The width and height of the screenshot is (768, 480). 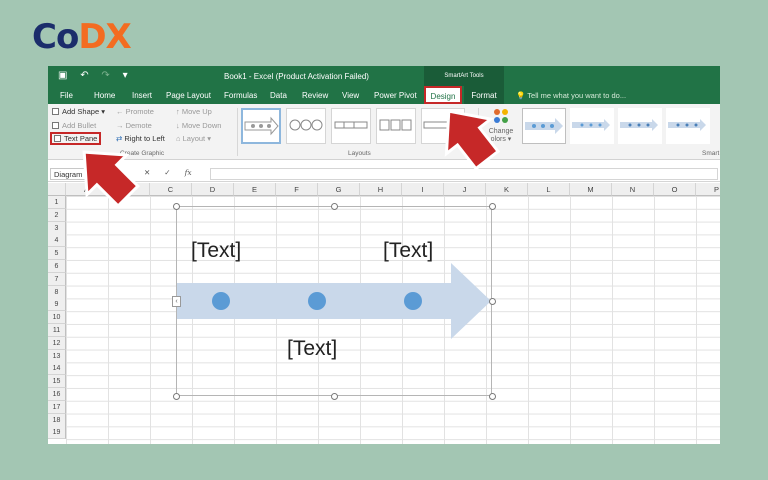 I want to click on row-header-15: 15, so click(x=57, y=382).